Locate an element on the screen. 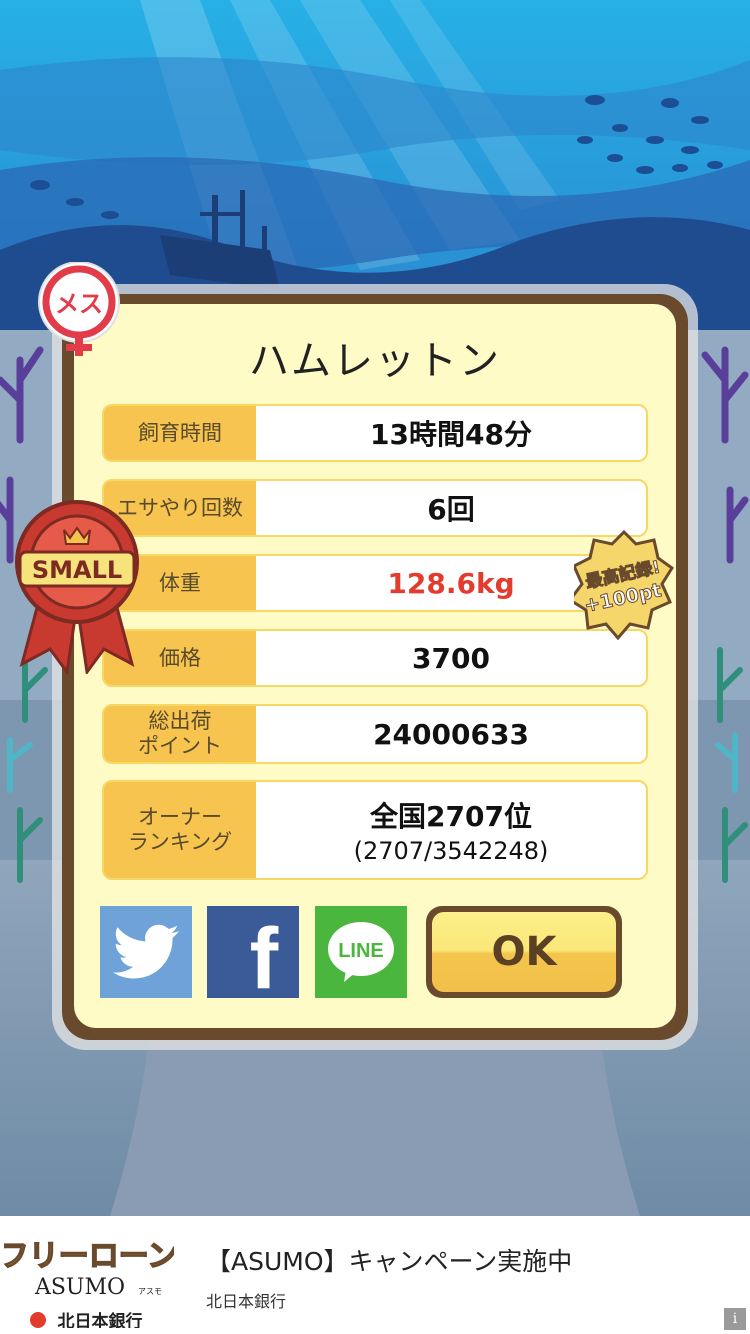  stat-label: 飼育時間 is located at coordinates (180, 433).